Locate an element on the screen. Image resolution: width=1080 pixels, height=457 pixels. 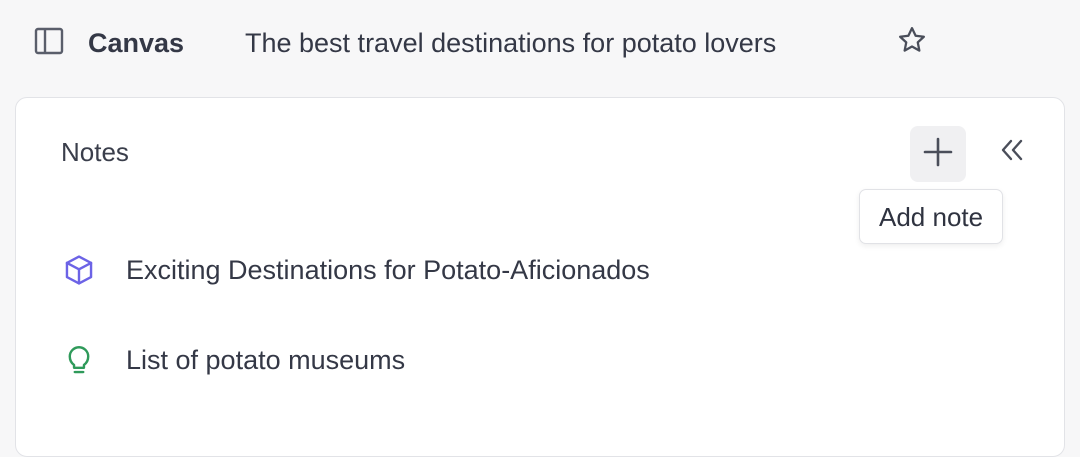
sidebar-toggle-button is located at coordinates (49, 43).